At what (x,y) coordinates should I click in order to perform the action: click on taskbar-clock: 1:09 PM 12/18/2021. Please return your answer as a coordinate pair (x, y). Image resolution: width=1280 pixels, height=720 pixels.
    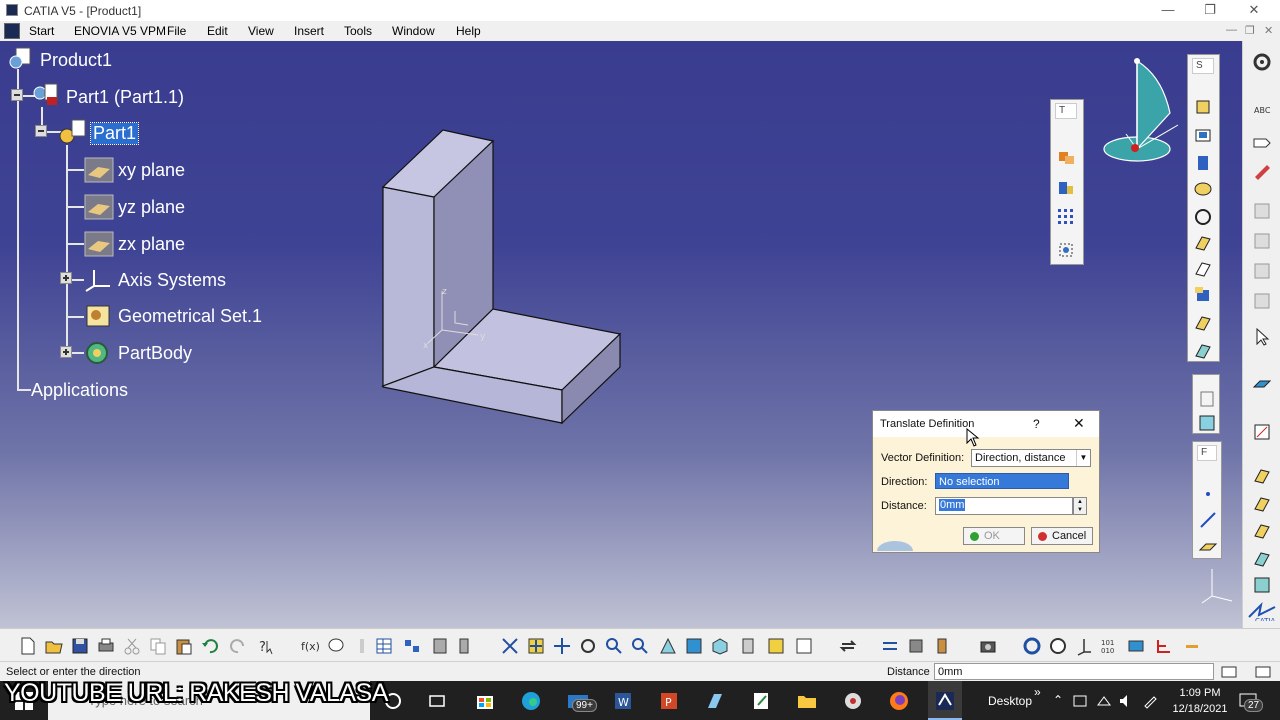
    Looking at the image, I should click on (1200, 701).